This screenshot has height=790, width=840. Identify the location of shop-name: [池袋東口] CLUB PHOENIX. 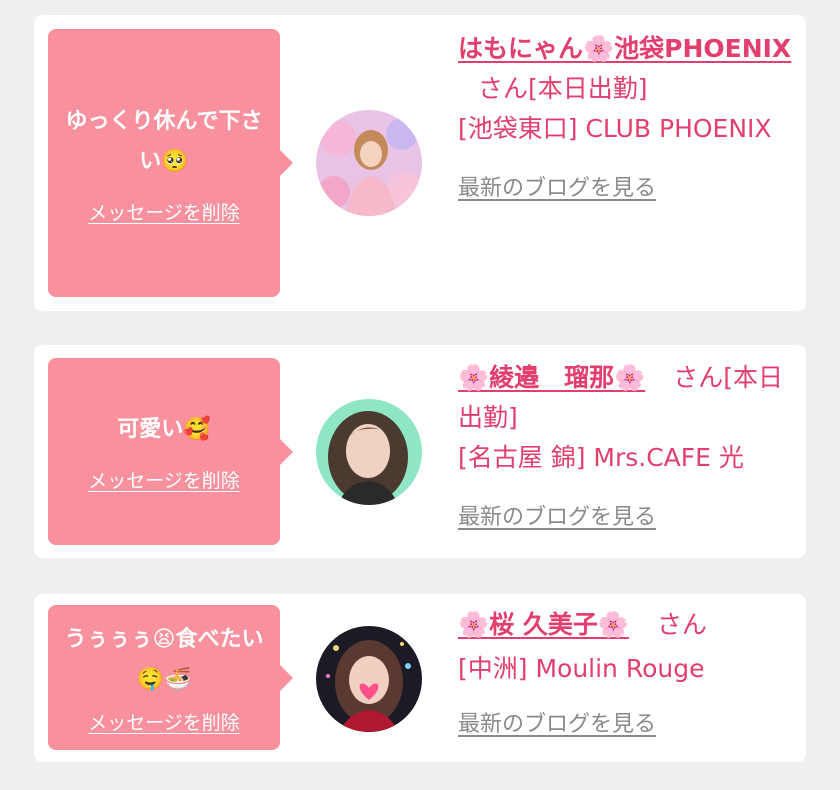
(615, 128).